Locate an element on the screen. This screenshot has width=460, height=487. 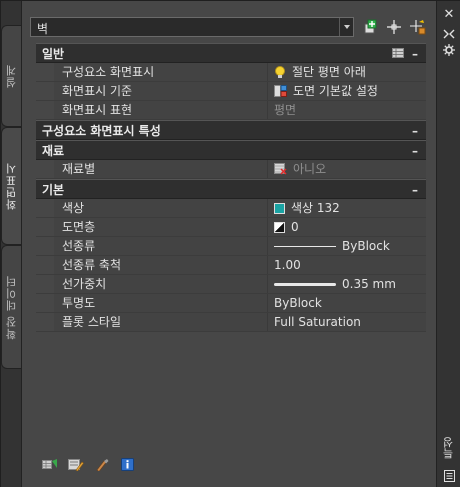
palette-options-glyph is located at coordinates (449, 476).